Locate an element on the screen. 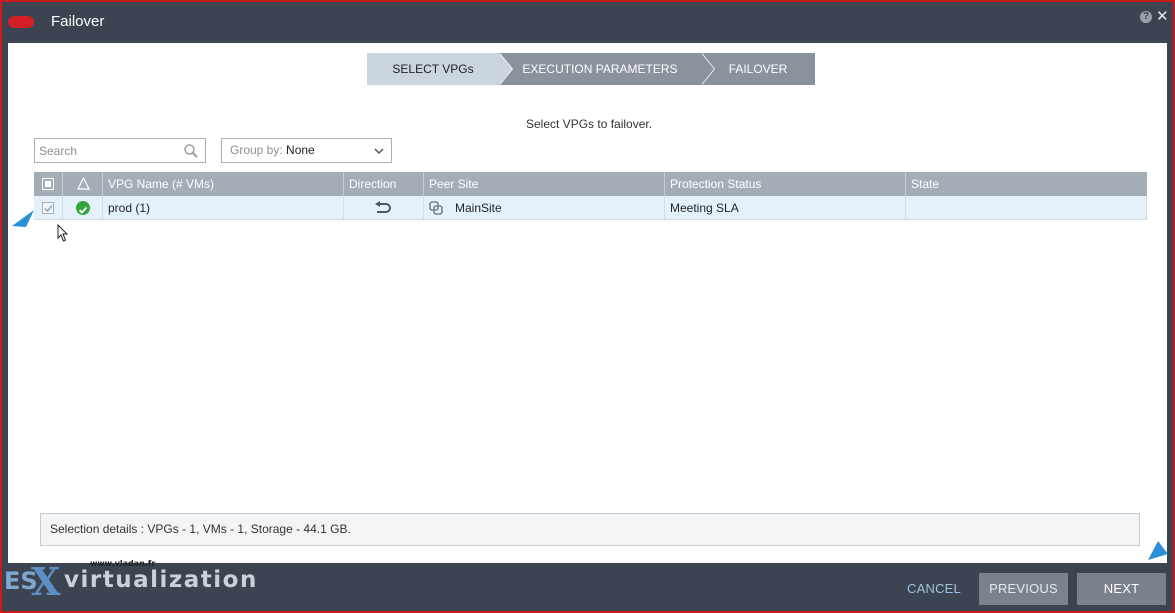  return-arrow-icon is located at coordinates (383, 207).